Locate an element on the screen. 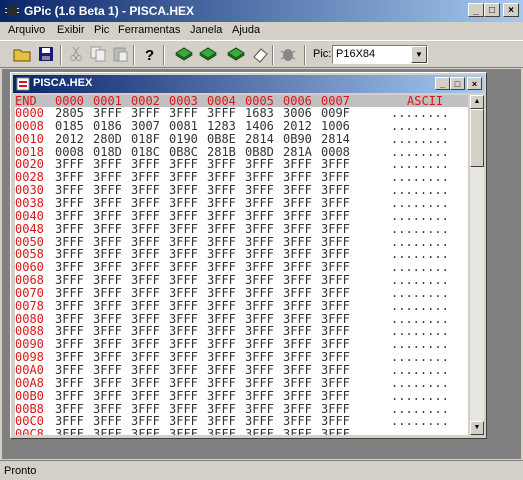 This screenshot has height=480, width=523. hex-cell: 0185 is located at coordinates (69, 125).